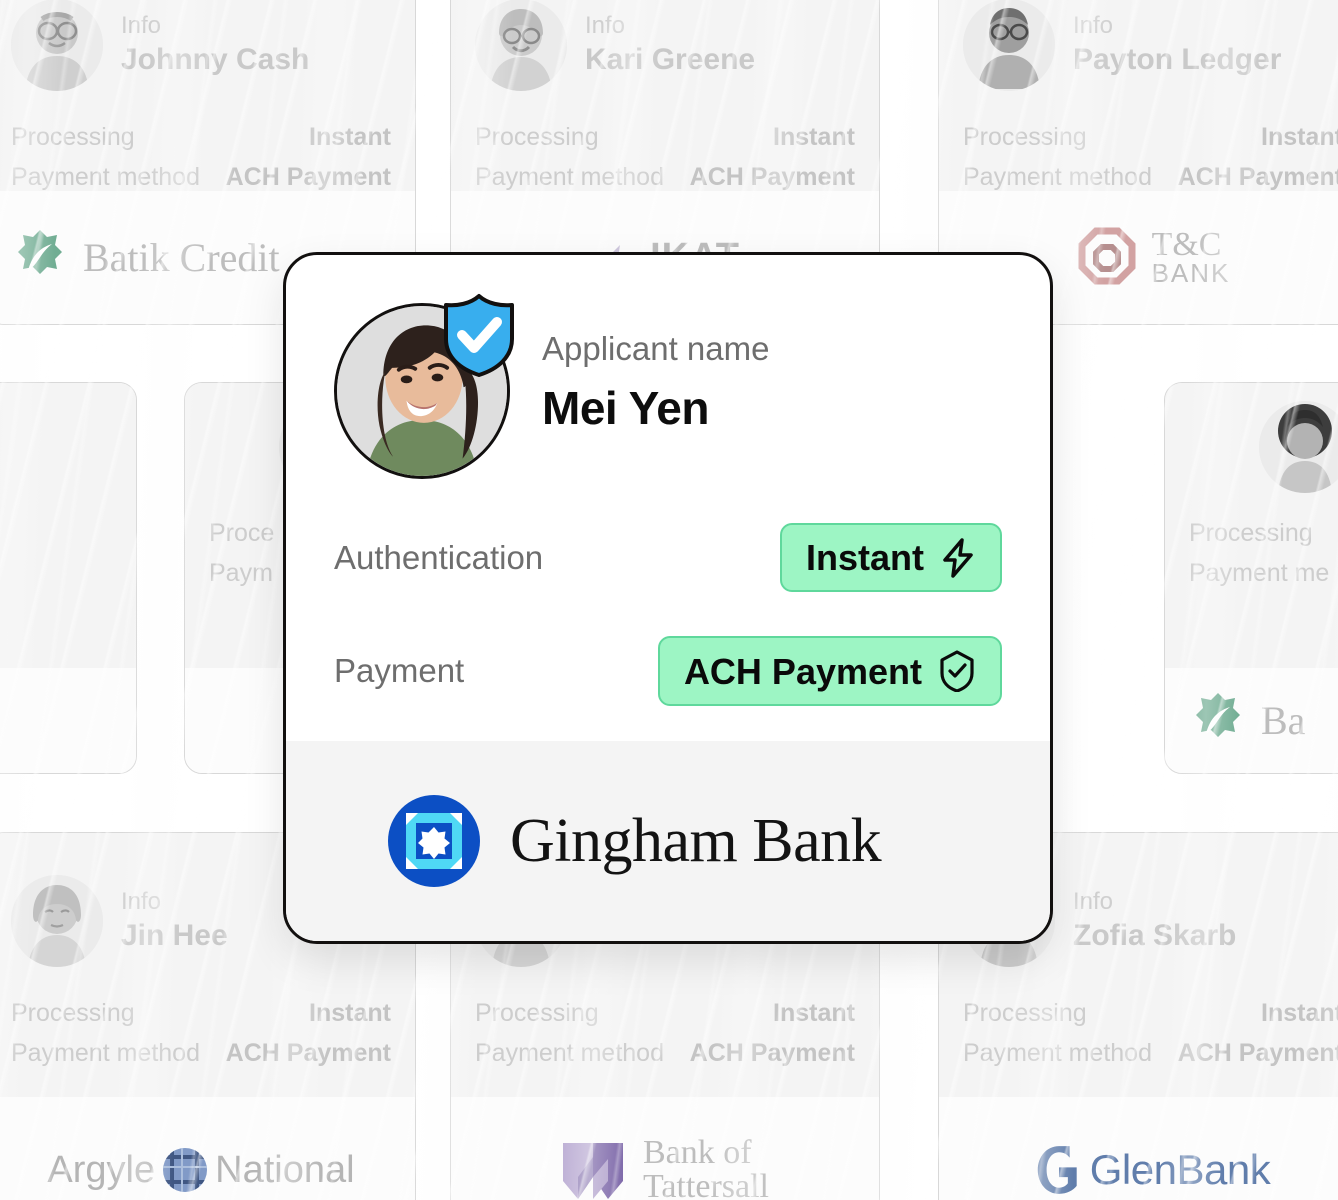 The width and height of the screenshot is (1338, 1200). Describe the element at coordinates (705, 1184) in the screenshot. I see `bank-name-line2: Tattersall` at that location.